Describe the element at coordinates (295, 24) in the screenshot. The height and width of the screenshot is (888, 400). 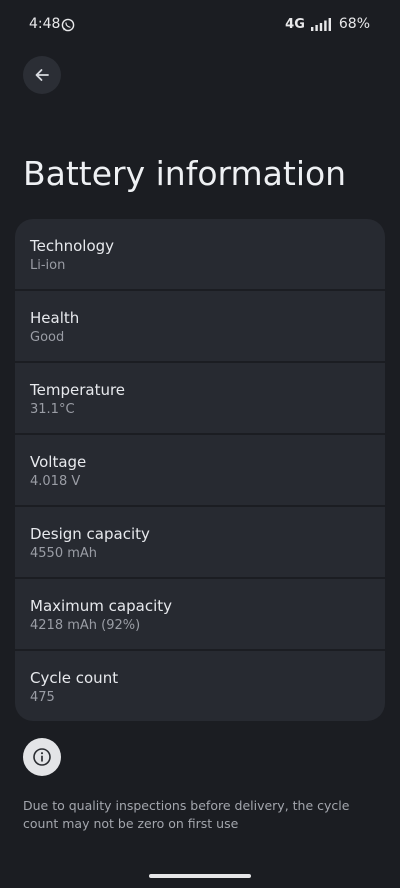
I see `network-type: 4G` at that location.